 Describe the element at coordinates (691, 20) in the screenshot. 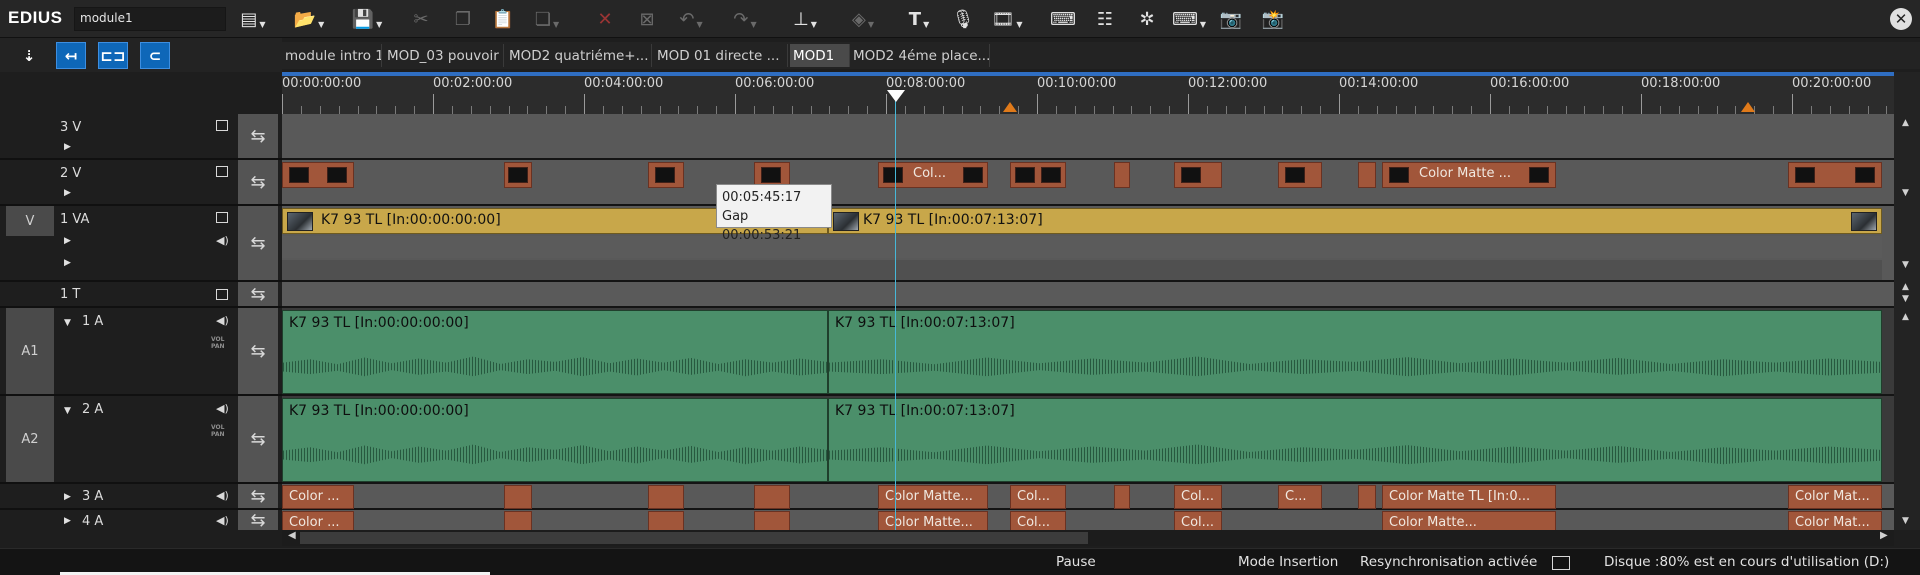

I see `undo-icon: ↶ ▼` at that location.